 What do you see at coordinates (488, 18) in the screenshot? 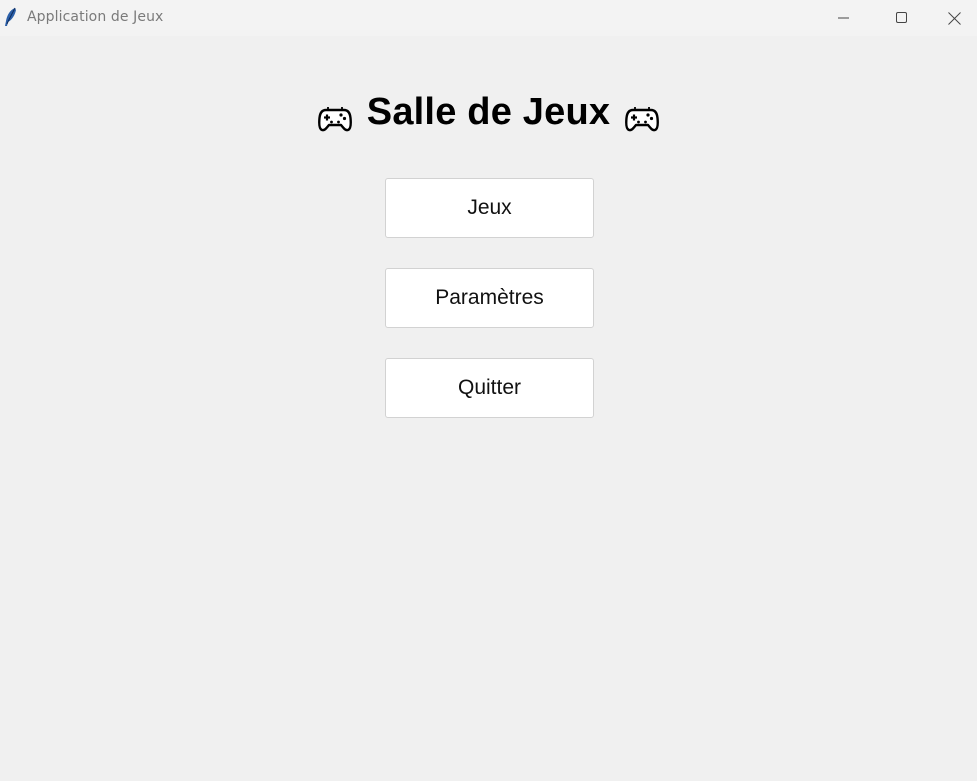
I see `title-bar: Application de Jeux` at bounding box center [488, 18].